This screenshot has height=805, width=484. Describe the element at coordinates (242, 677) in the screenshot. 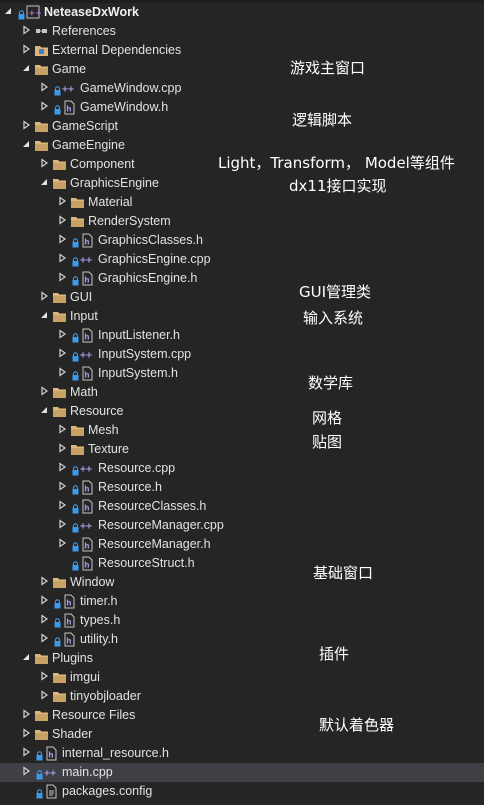

I see `tree-item-imgui: imgui` at that location.